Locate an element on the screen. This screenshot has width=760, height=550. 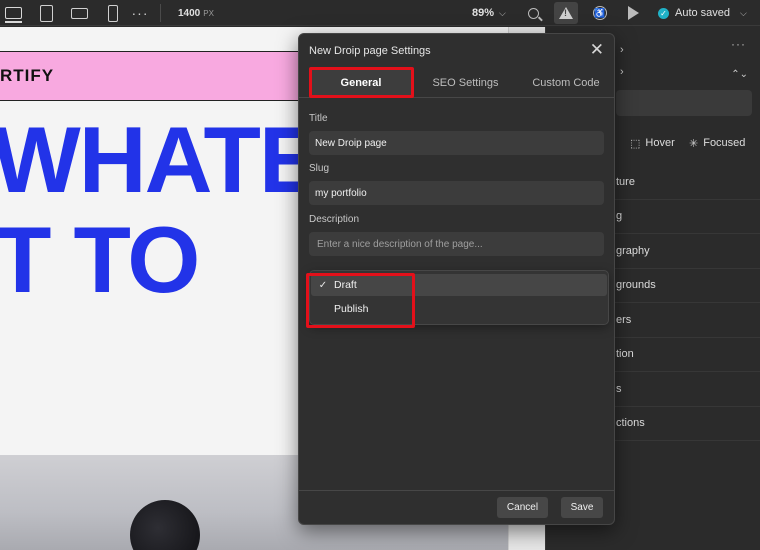
status-dropdown-menu: ✓ Draft Publish is located at coordinates (459, 297).